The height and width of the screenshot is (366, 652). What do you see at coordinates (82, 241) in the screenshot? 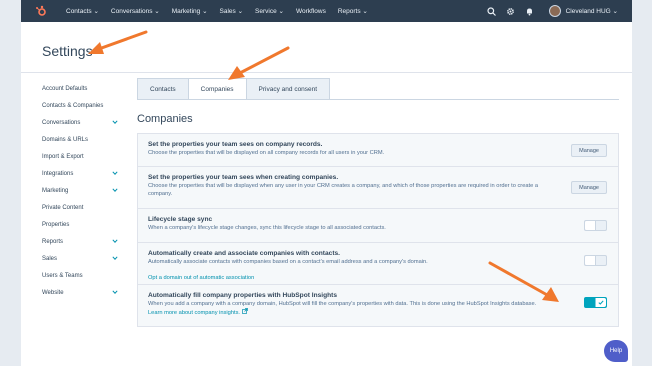
I see `sidebar-item-reports: Reports` at bounding box center [82, 241].